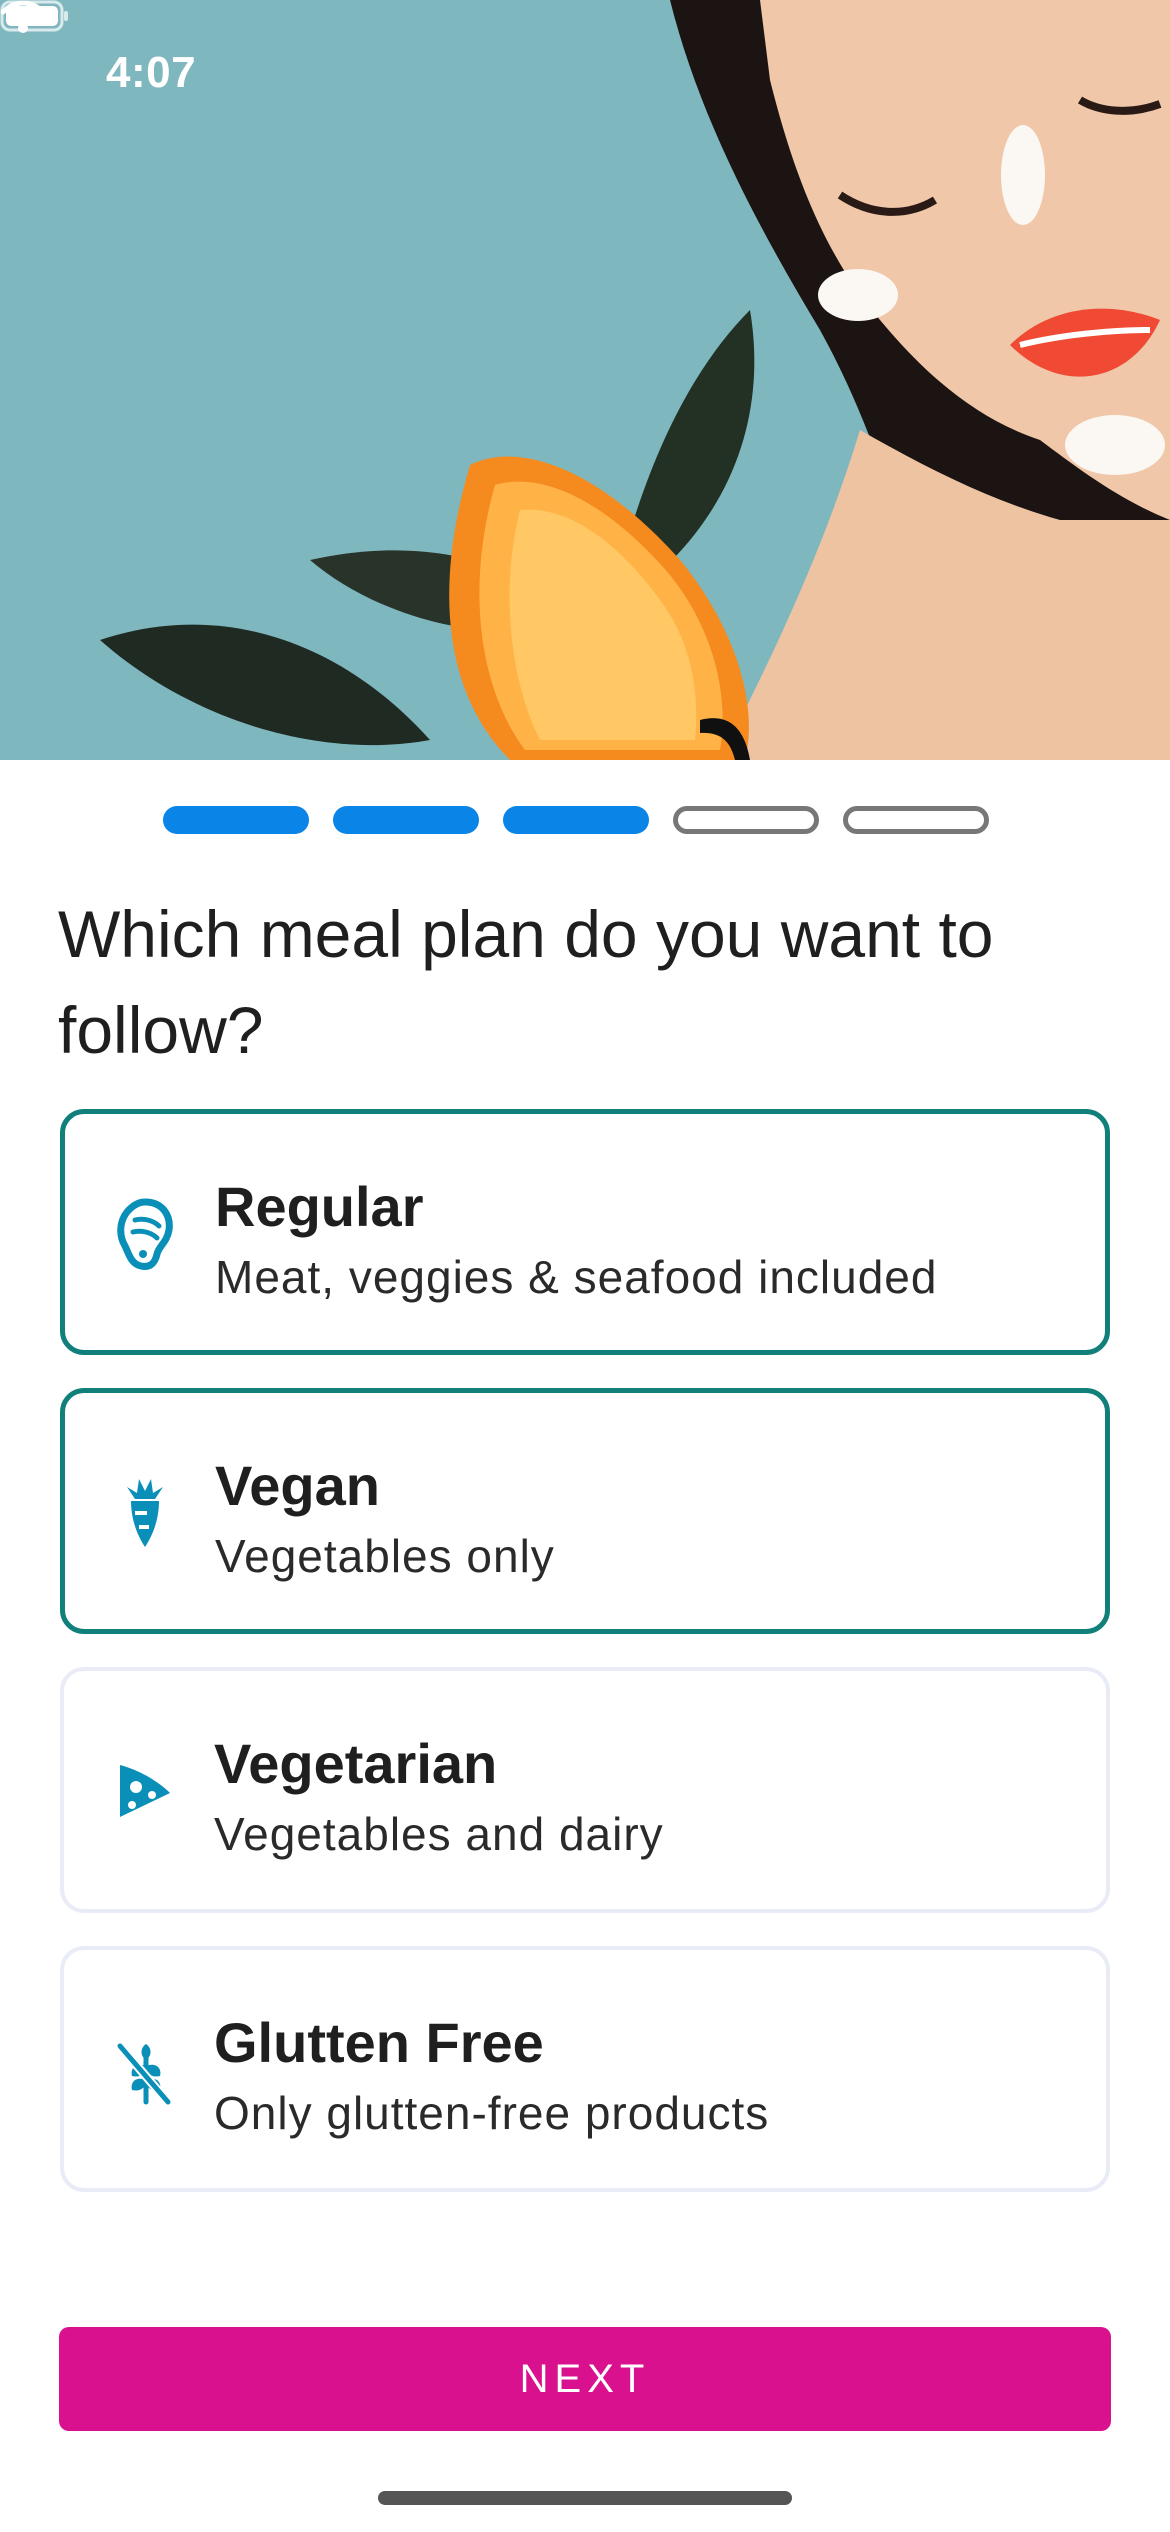 Image resolution: width=1170 pixels, height=2532 pixels. What do you see at coordinates (356, 1763) in the screenshot?
I see `option-title: Vegetarian` at bounding box center [356, 1763].